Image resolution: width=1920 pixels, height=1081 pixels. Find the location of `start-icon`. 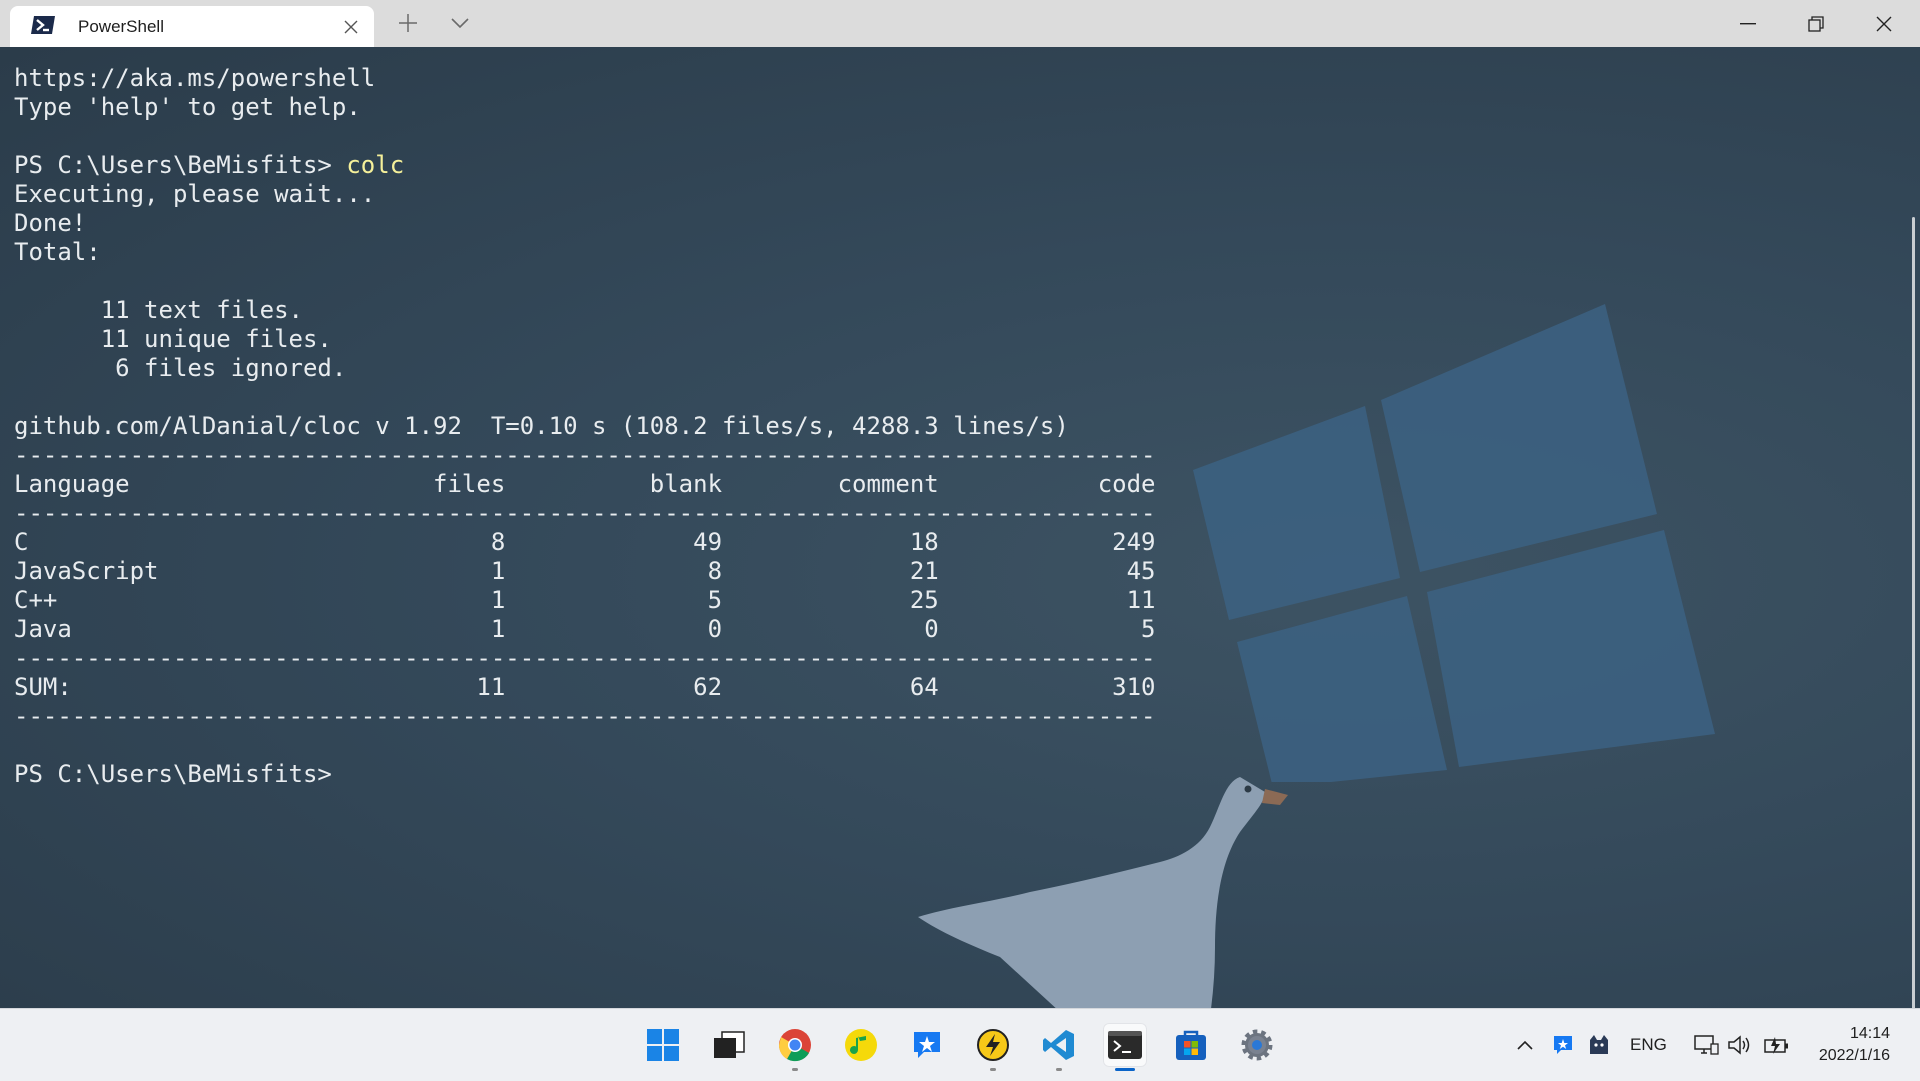

start-icon is located at coordinates (663, 1045).